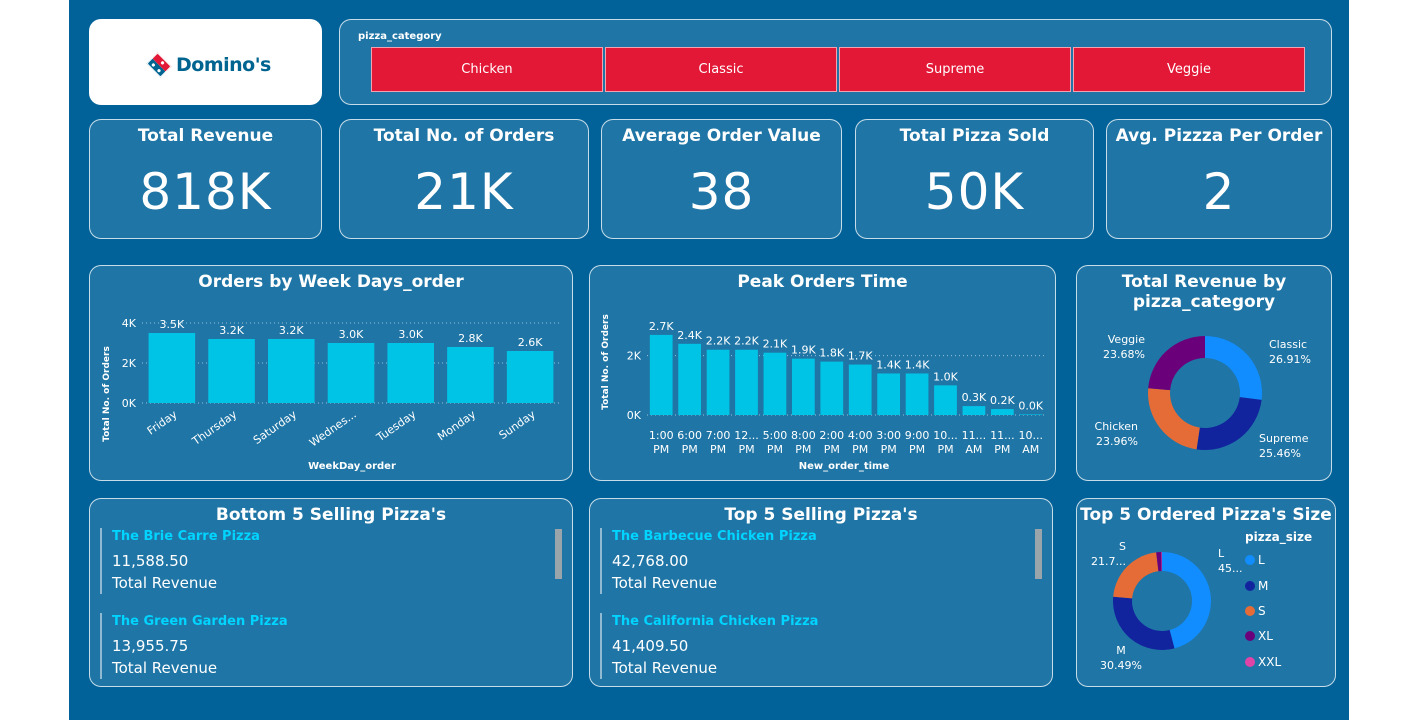  Describe the element at coordinates (650, 561) in the screenshot. I see `pizza-revenue-value: 42,768.00` at that location.